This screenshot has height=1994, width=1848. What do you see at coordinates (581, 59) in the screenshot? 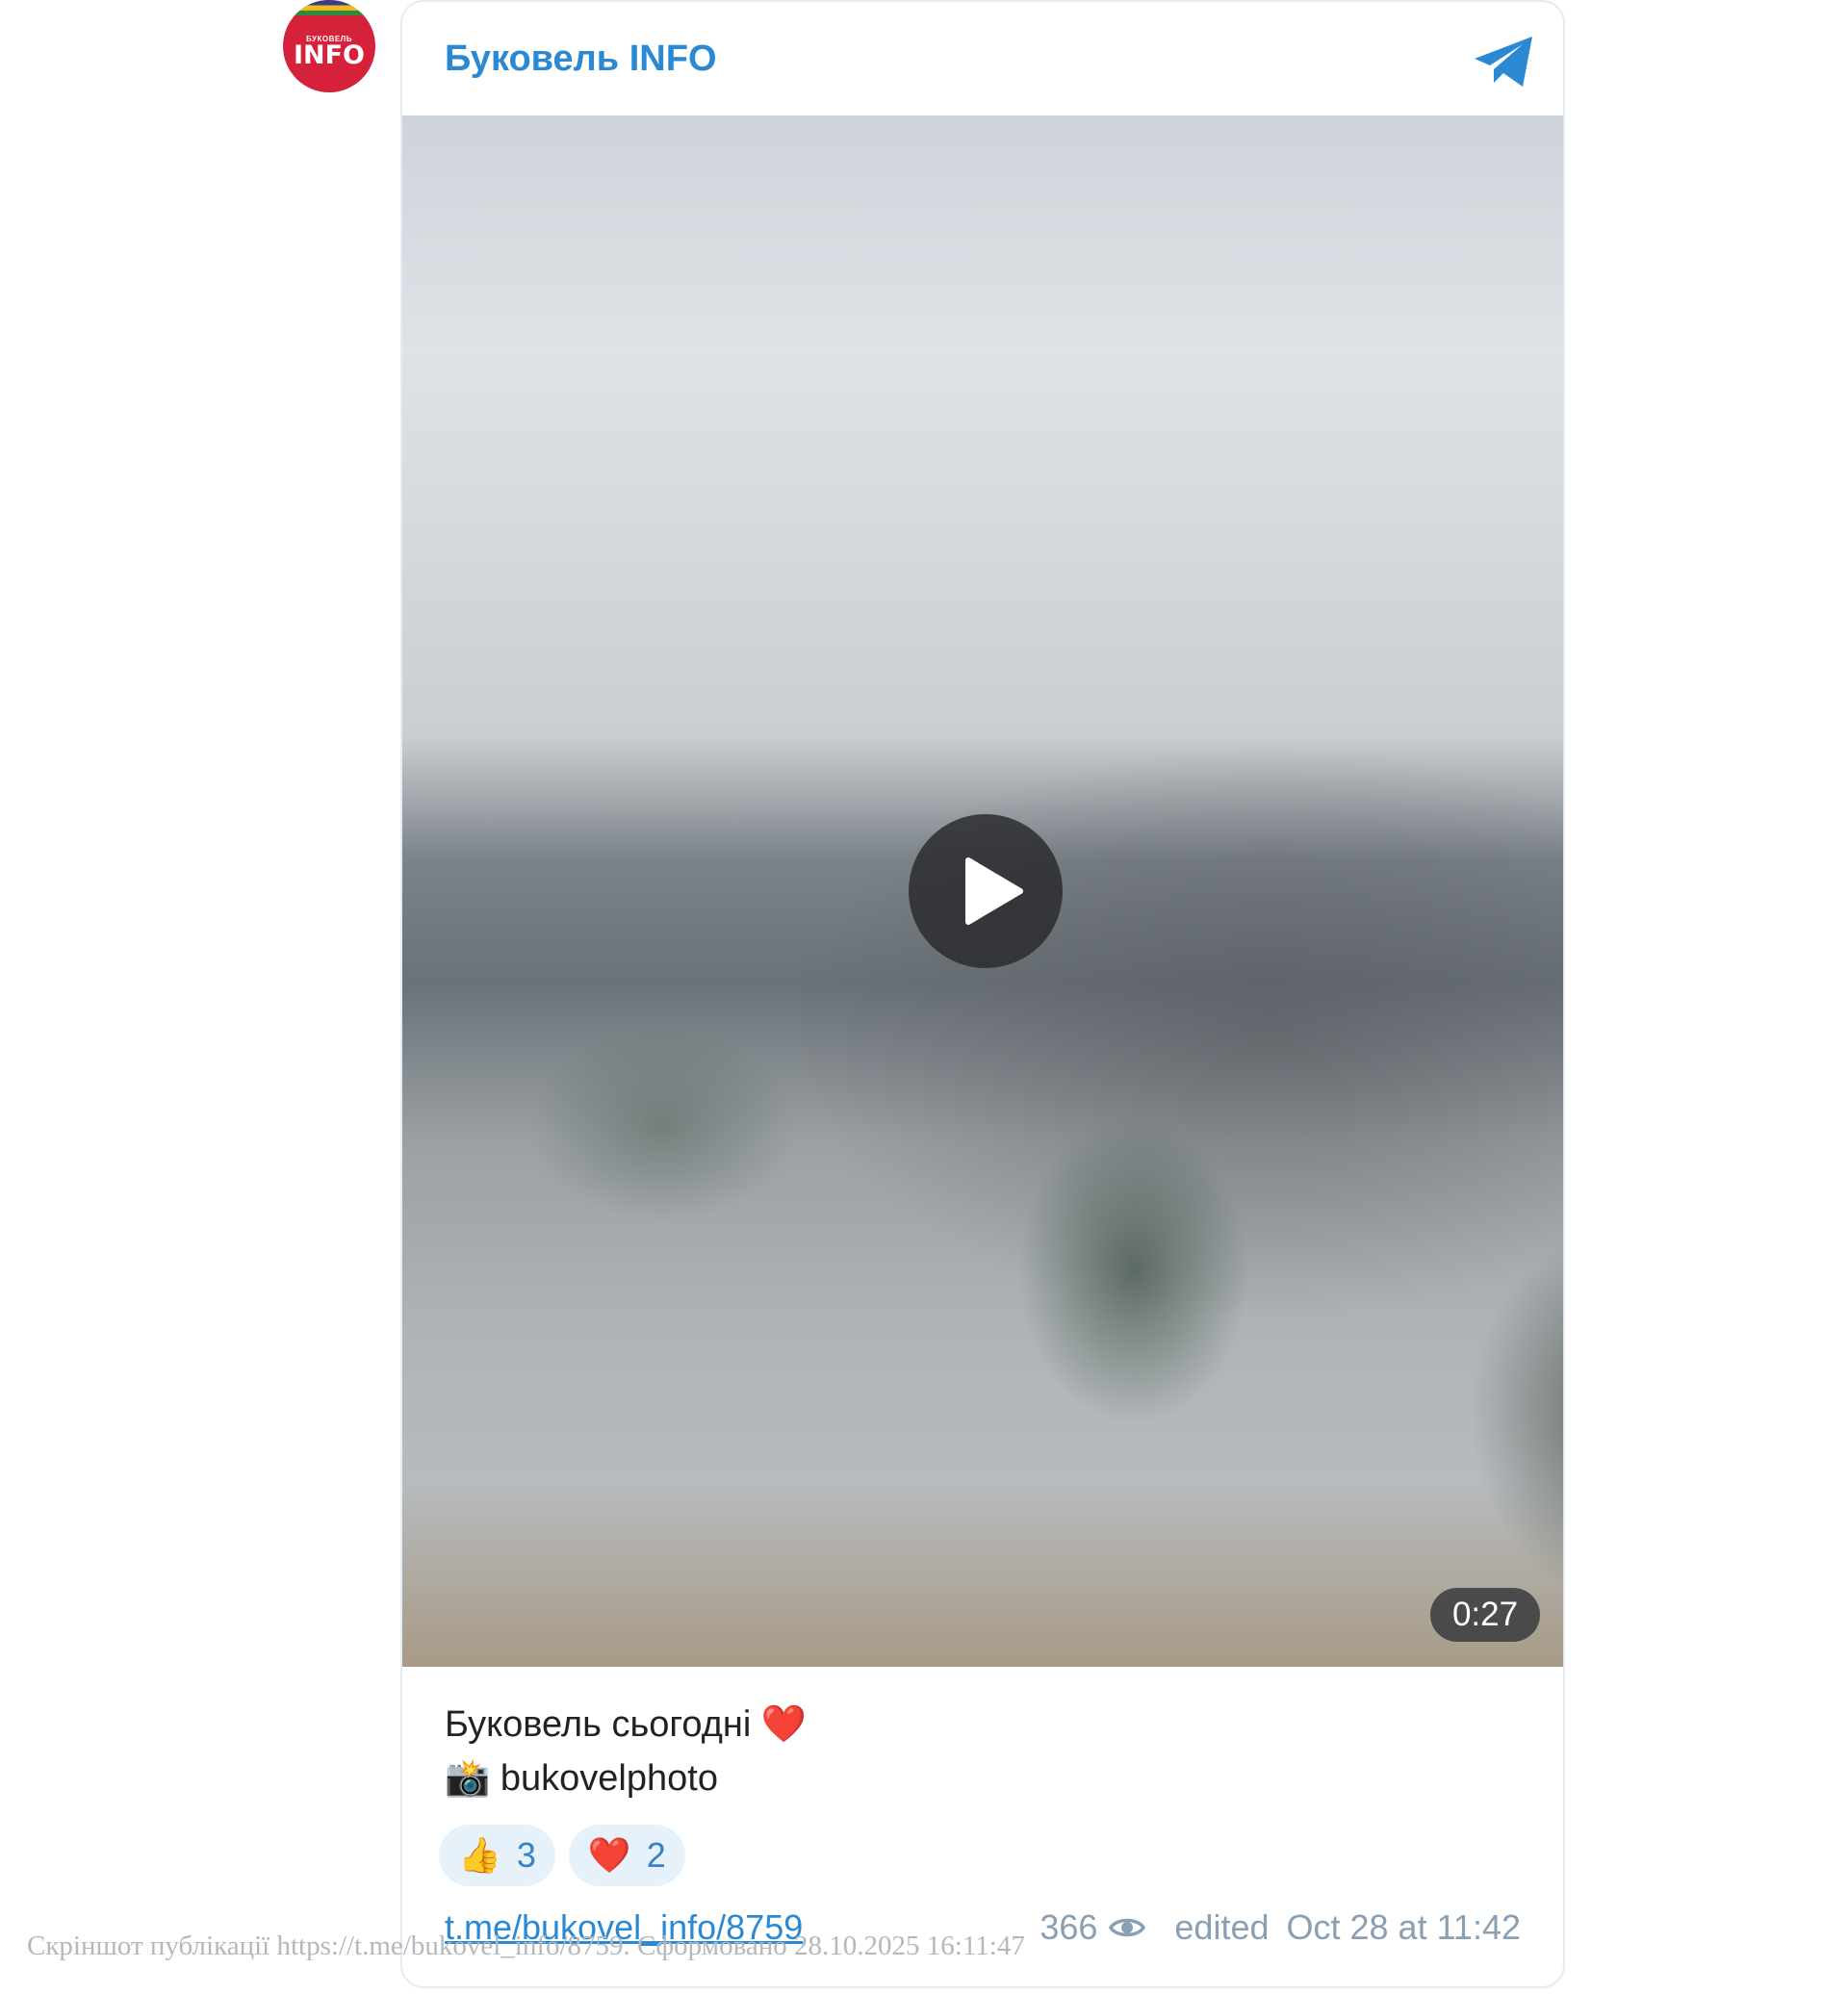
I see `channel-name-link: Буковель INFO` at bounding box center [581, 59].